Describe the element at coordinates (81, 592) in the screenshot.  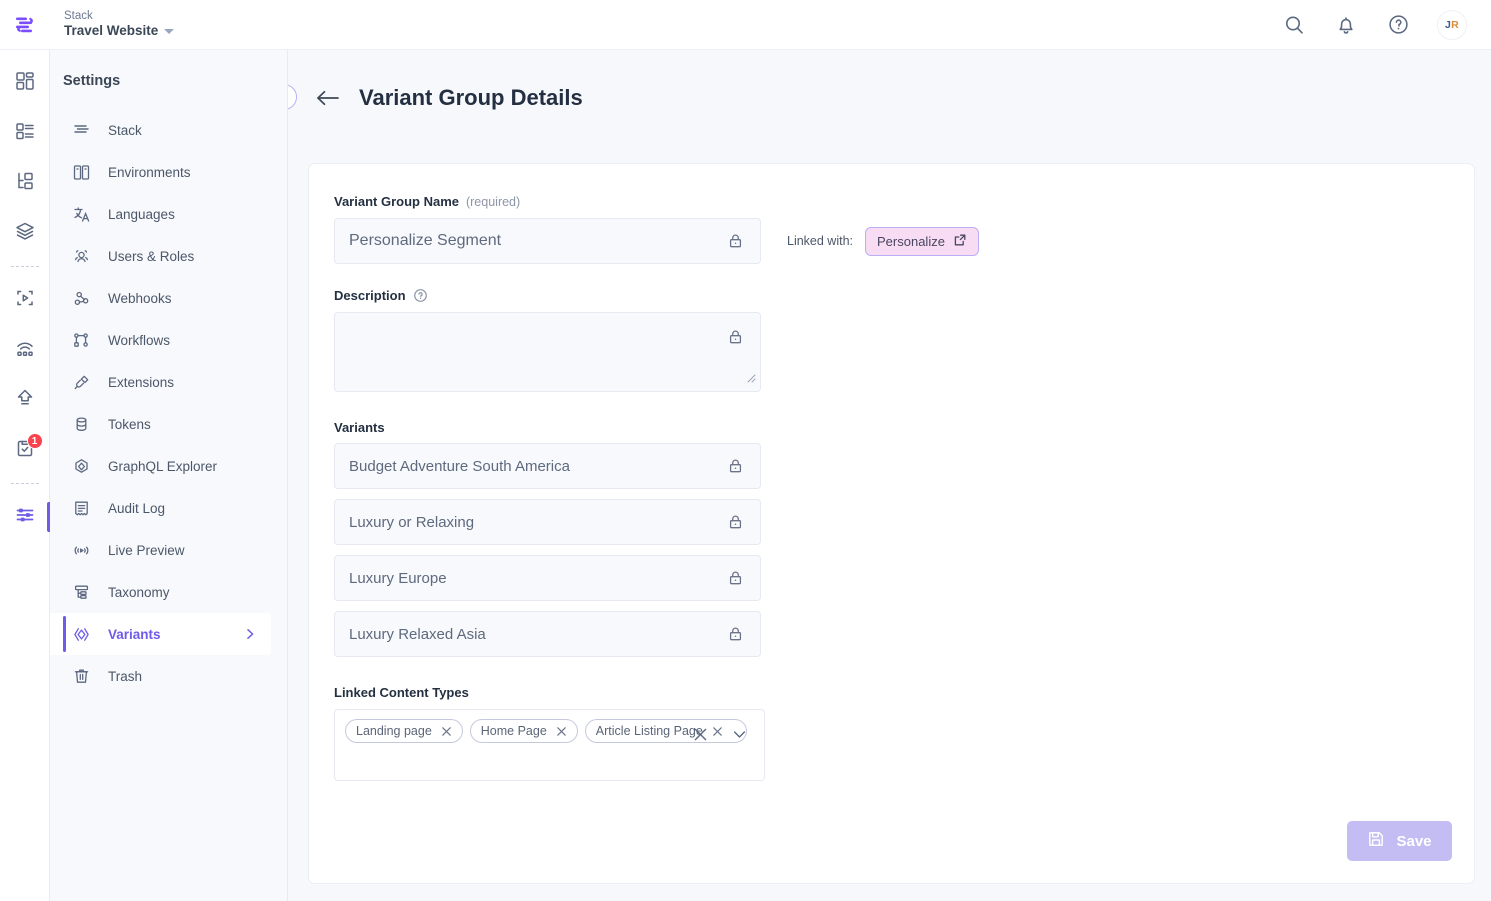
I see `taxonomy-icon` at that location.